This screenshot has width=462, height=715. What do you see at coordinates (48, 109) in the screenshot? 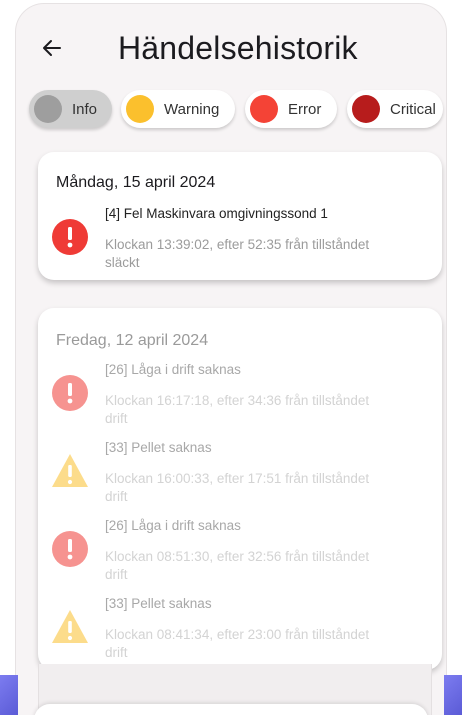
I see `info-color-dot-icon` at bounding box center [48, 109].